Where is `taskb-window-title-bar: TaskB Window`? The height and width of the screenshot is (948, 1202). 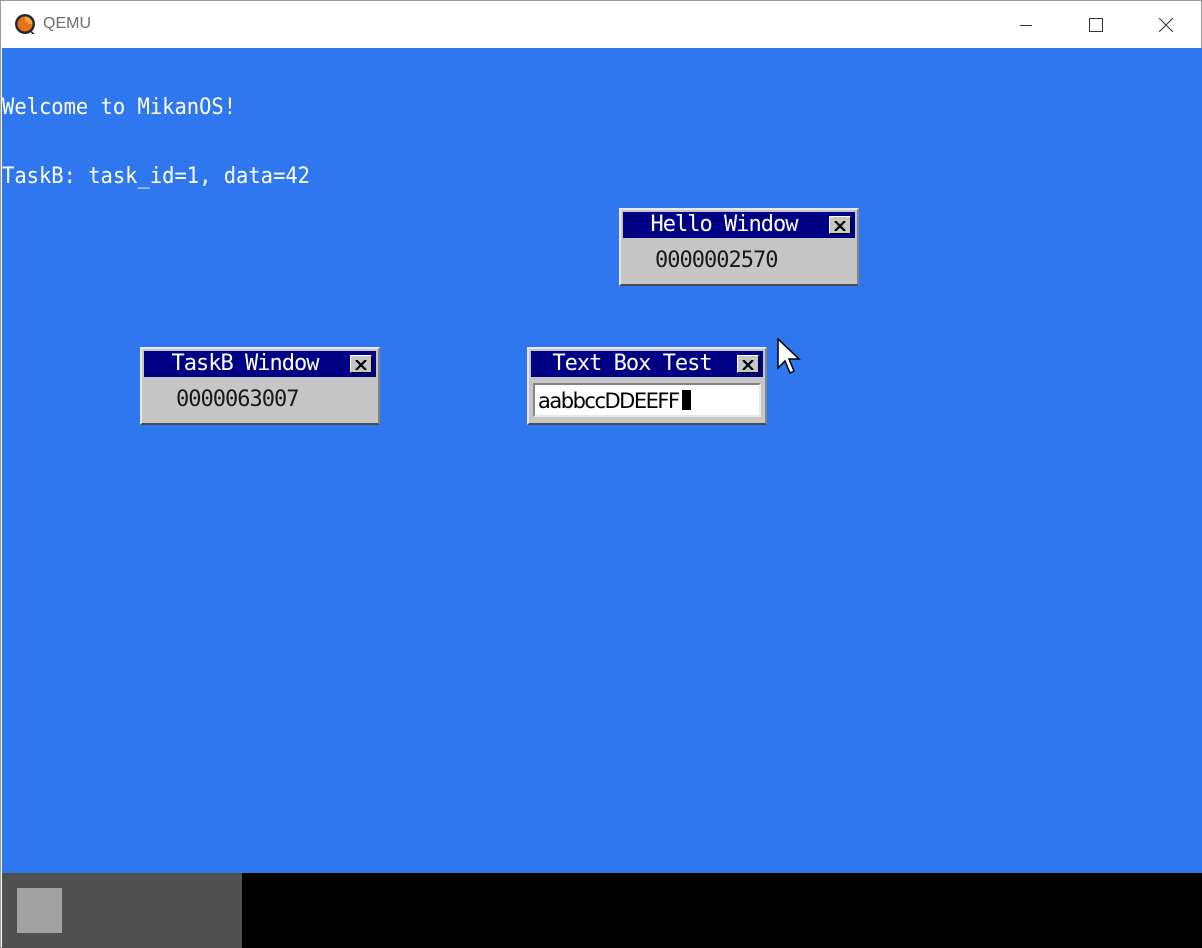
taskb-window-title-bar: TaskB Window is located at coordinates (260, 364).